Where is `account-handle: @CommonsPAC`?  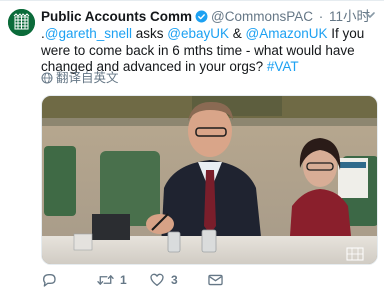 account-handle: @CommonsPAC is located at coordinates (262, 16).